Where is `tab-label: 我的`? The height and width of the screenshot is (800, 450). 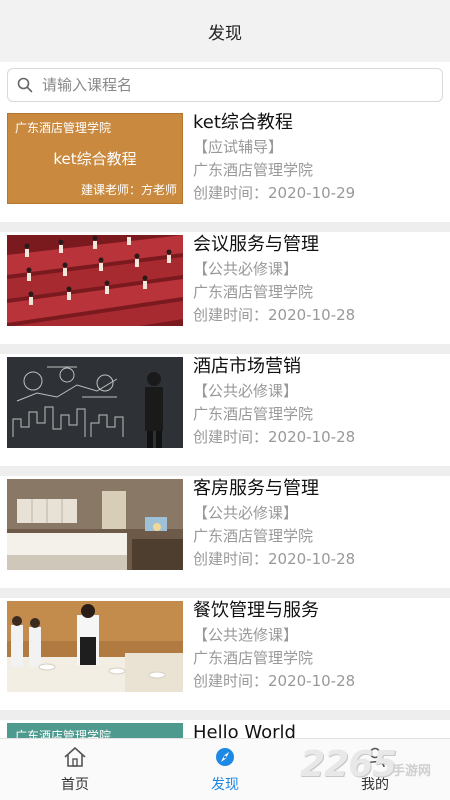
tab-label: 我的 is located at coordinates (375, 785).